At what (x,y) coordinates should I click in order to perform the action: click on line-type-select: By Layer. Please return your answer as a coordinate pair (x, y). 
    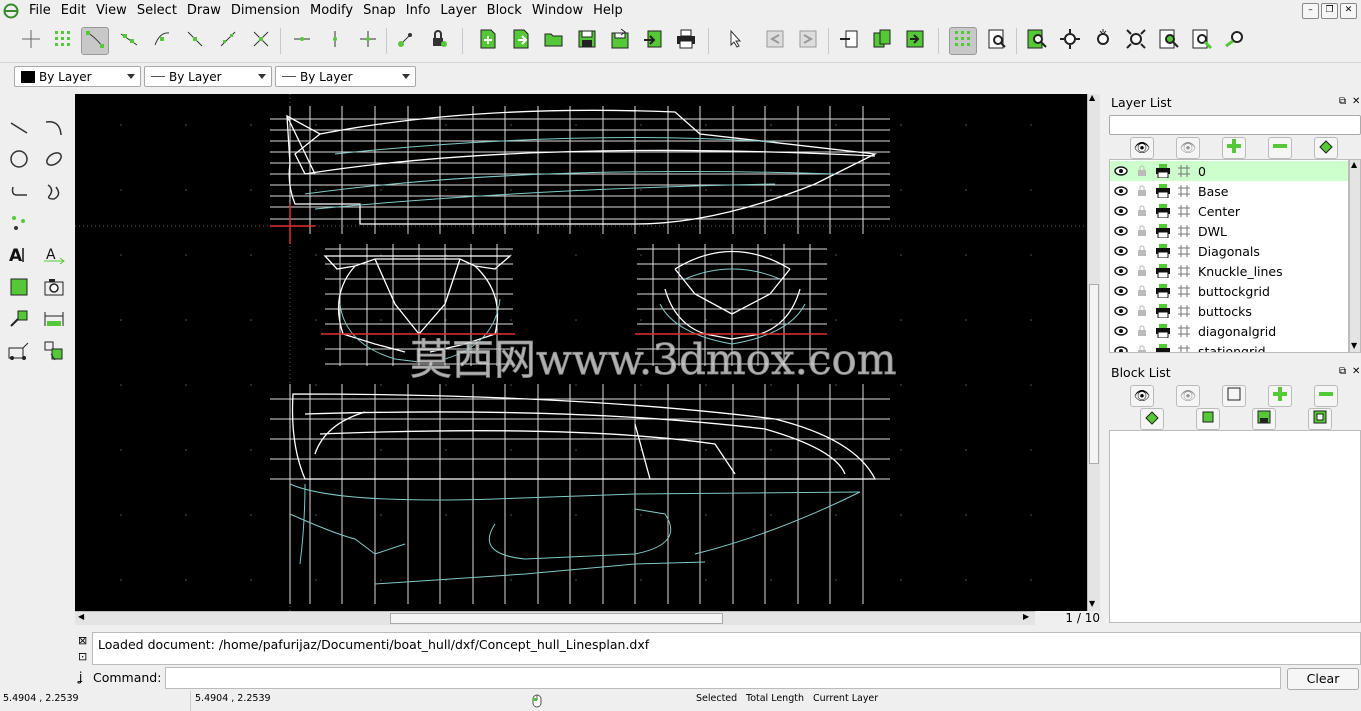
    Looking at the image, I should click on (345, 76).